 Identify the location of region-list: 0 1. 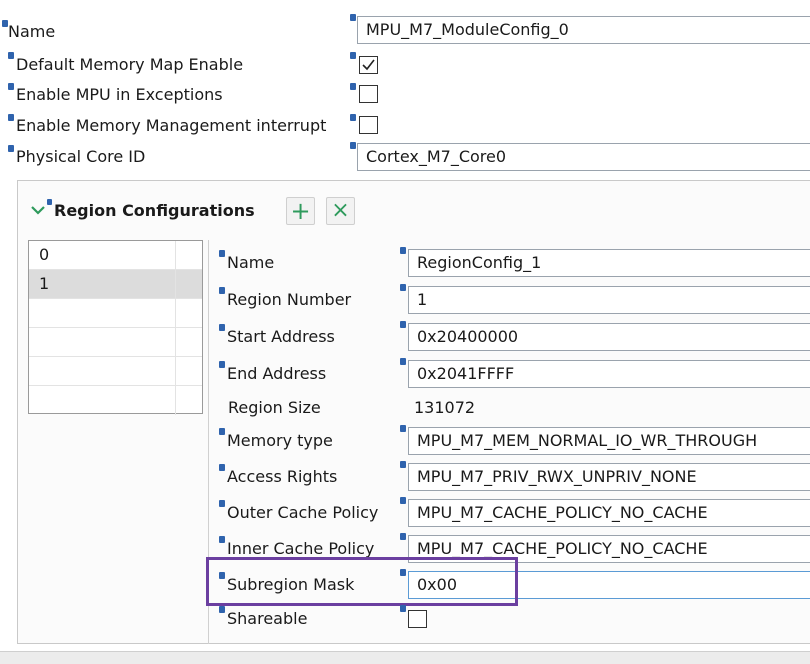
(115, 327).